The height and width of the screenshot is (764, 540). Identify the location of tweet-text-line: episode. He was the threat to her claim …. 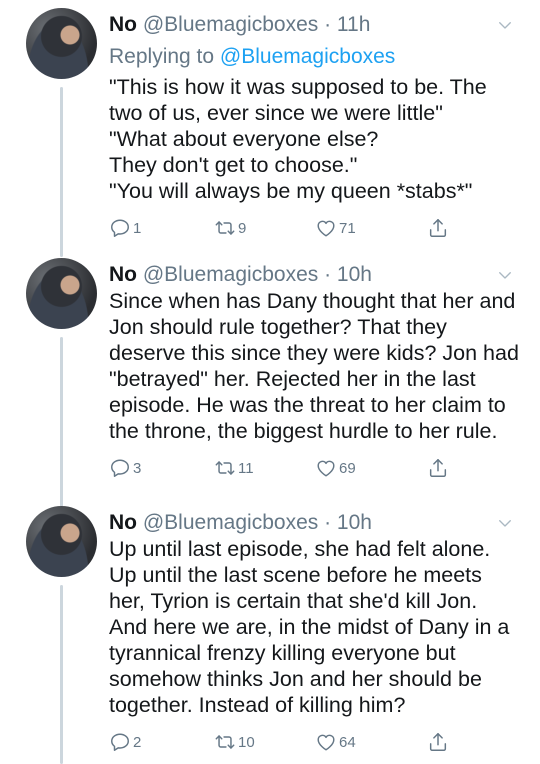
(307, 405).